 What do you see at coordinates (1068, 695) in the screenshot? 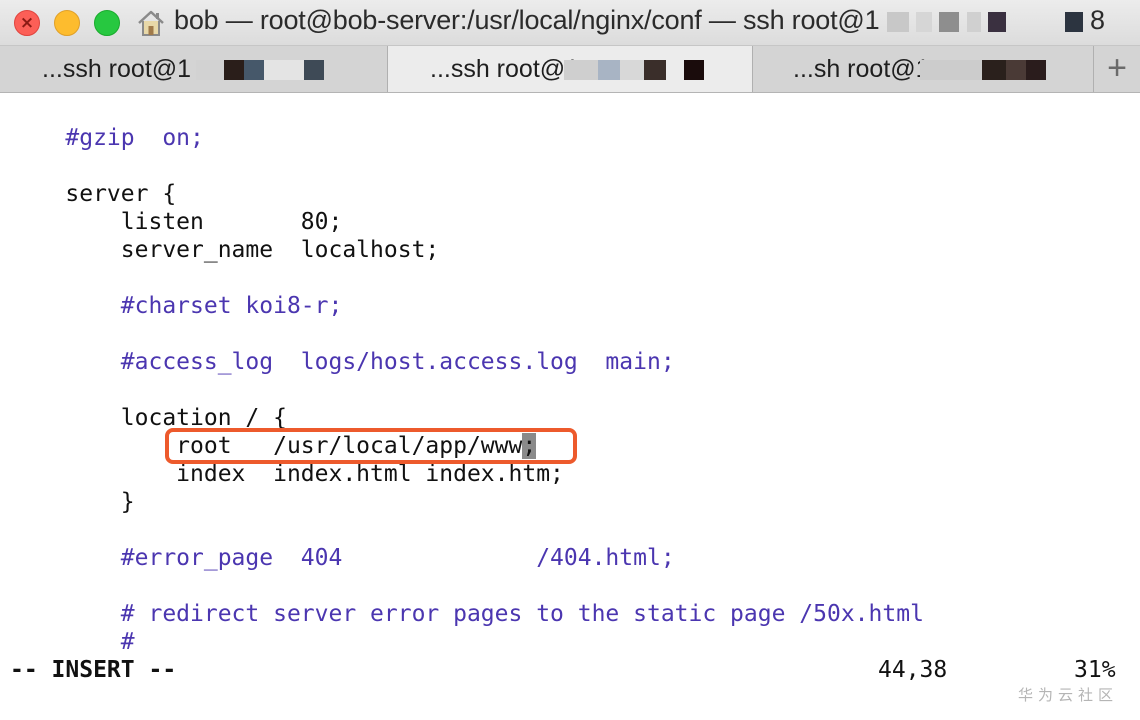
I see `watermark-text: 华为云社区` at bounding box center [1068, 695].